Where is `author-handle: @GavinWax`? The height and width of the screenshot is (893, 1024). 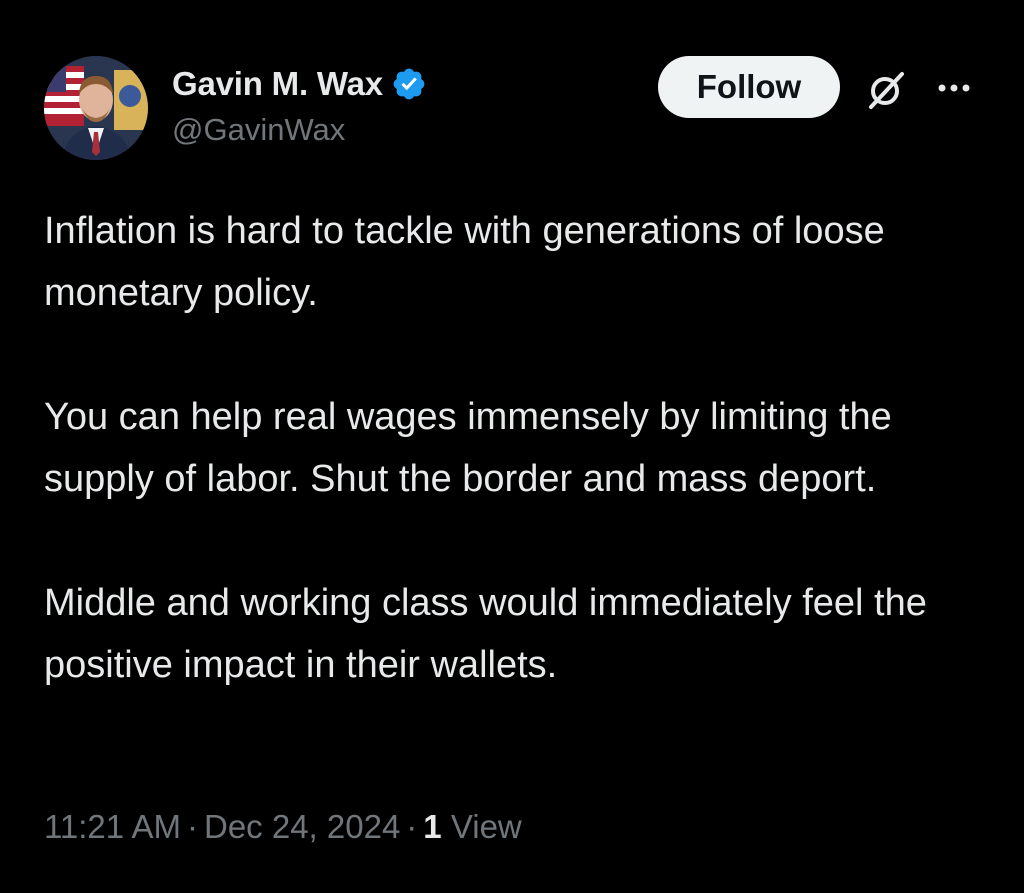 author-handle: @GavinWax is located at coordinates (299, 130).